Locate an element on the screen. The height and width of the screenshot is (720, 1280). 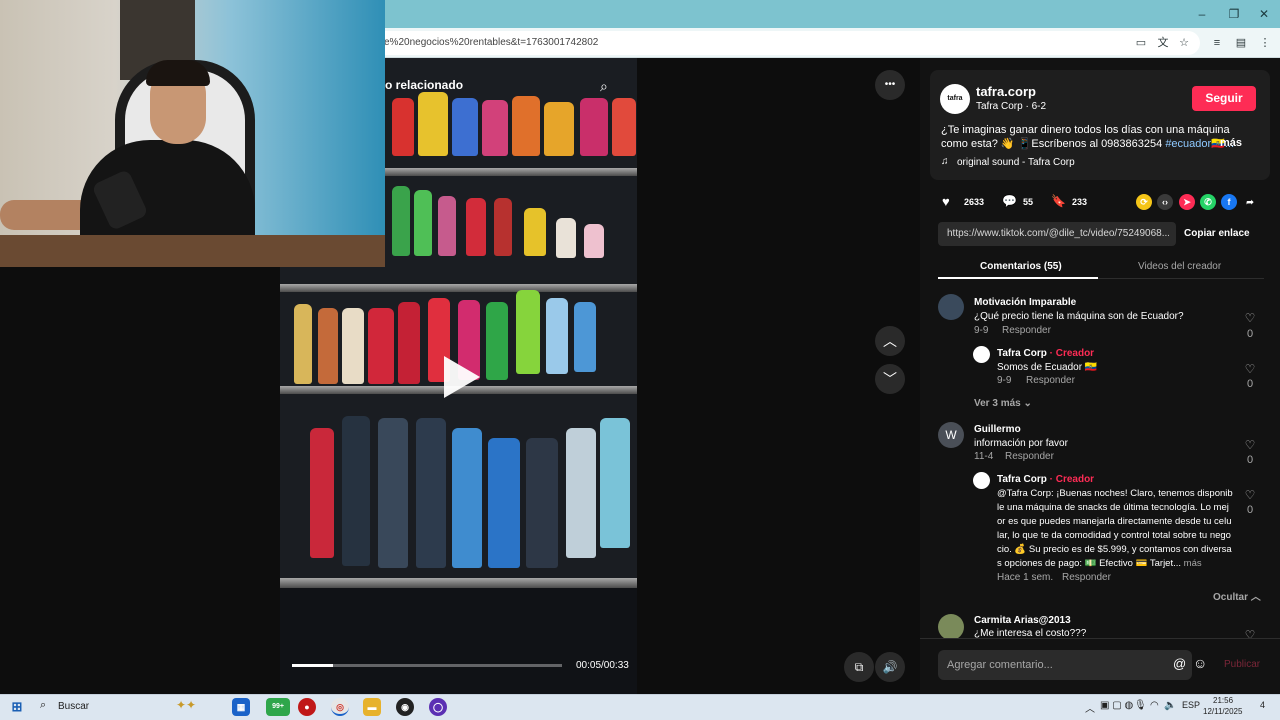
comment-date: 11-4 is located at coordinates (984, 456).